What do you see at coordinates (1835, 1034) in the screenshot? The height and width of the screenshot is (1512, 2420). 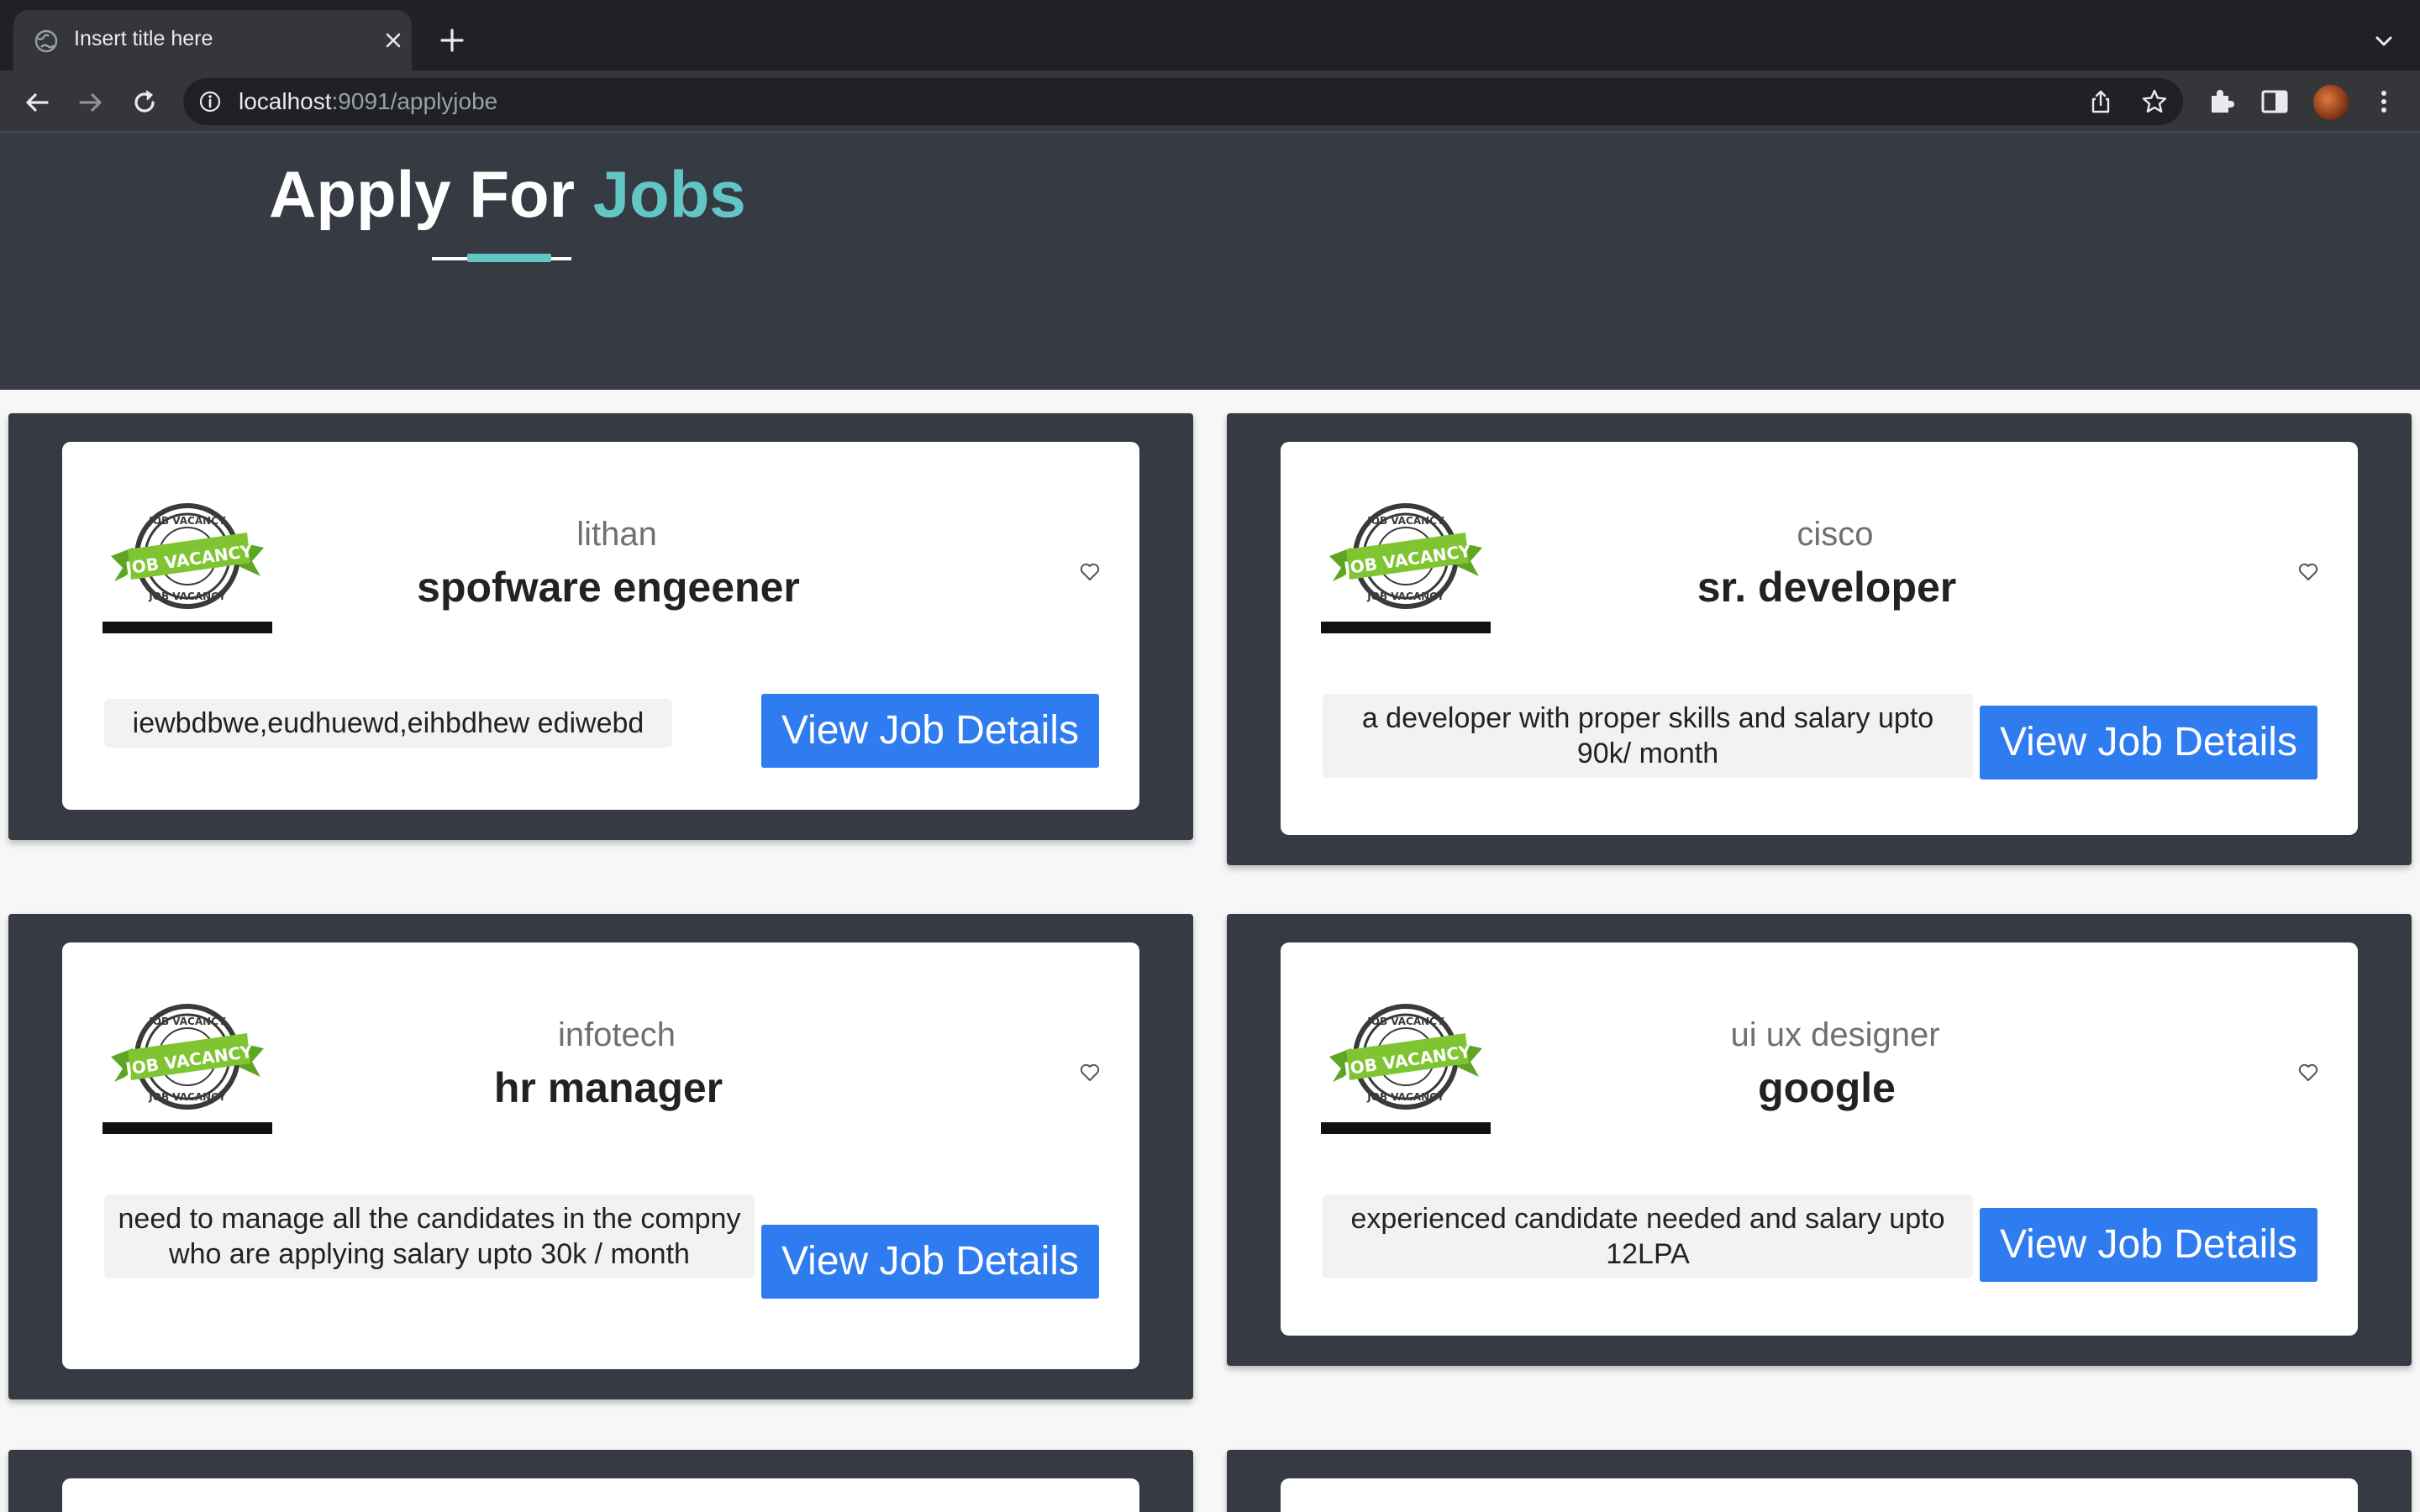 I see `company-name: ui ux designer` at bounding box center [1835, 1034].